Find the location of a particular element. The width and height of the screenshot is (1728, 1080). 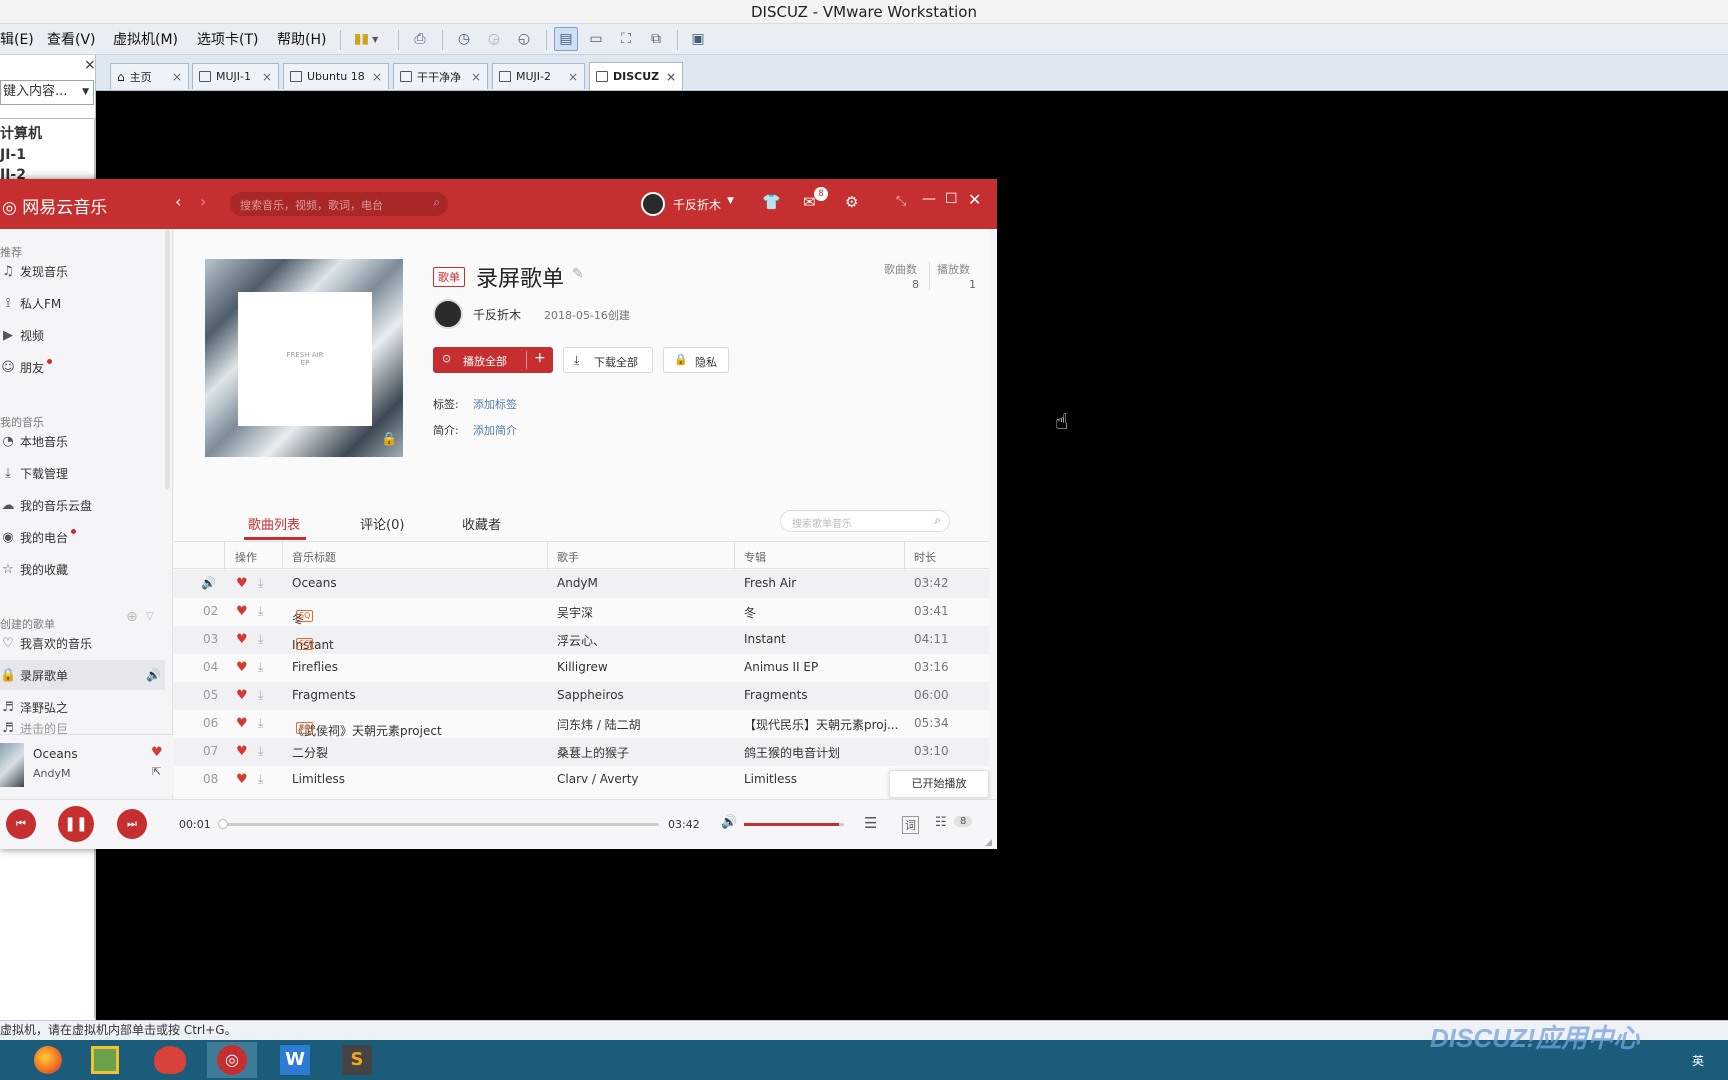

tab-muji-1: MUJI-1× is located at coordinates (235, 76).